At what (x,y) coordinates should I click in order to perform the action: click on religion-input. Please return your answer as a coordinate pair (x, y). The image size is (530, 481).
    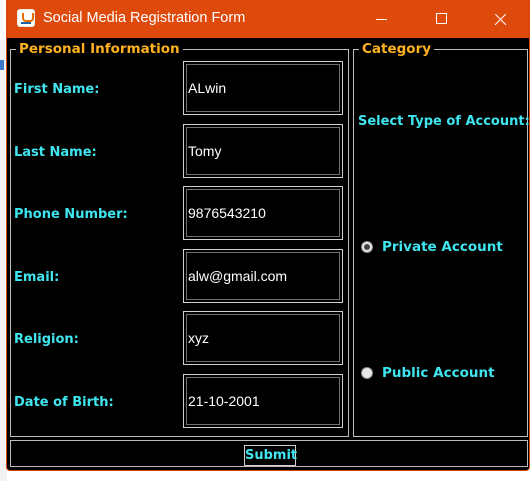
    Looking at the image, I should click on (263, 338).